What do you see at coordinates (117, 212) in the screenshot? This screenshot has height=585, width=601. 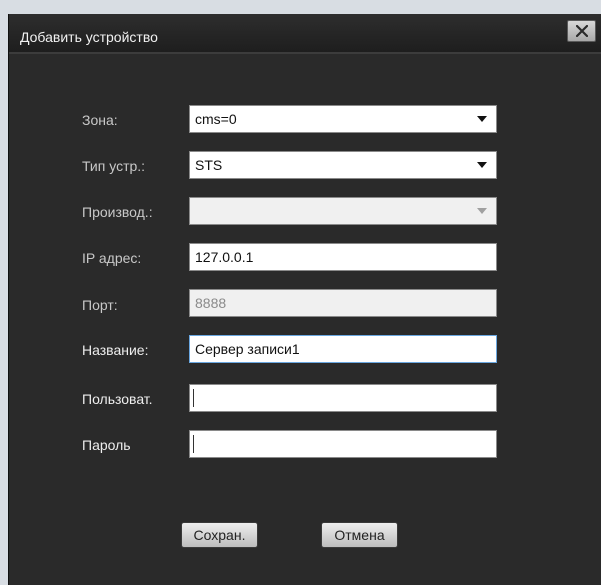 I see `manufacturer-label: Производ.:` at bounding box center [117, 212].